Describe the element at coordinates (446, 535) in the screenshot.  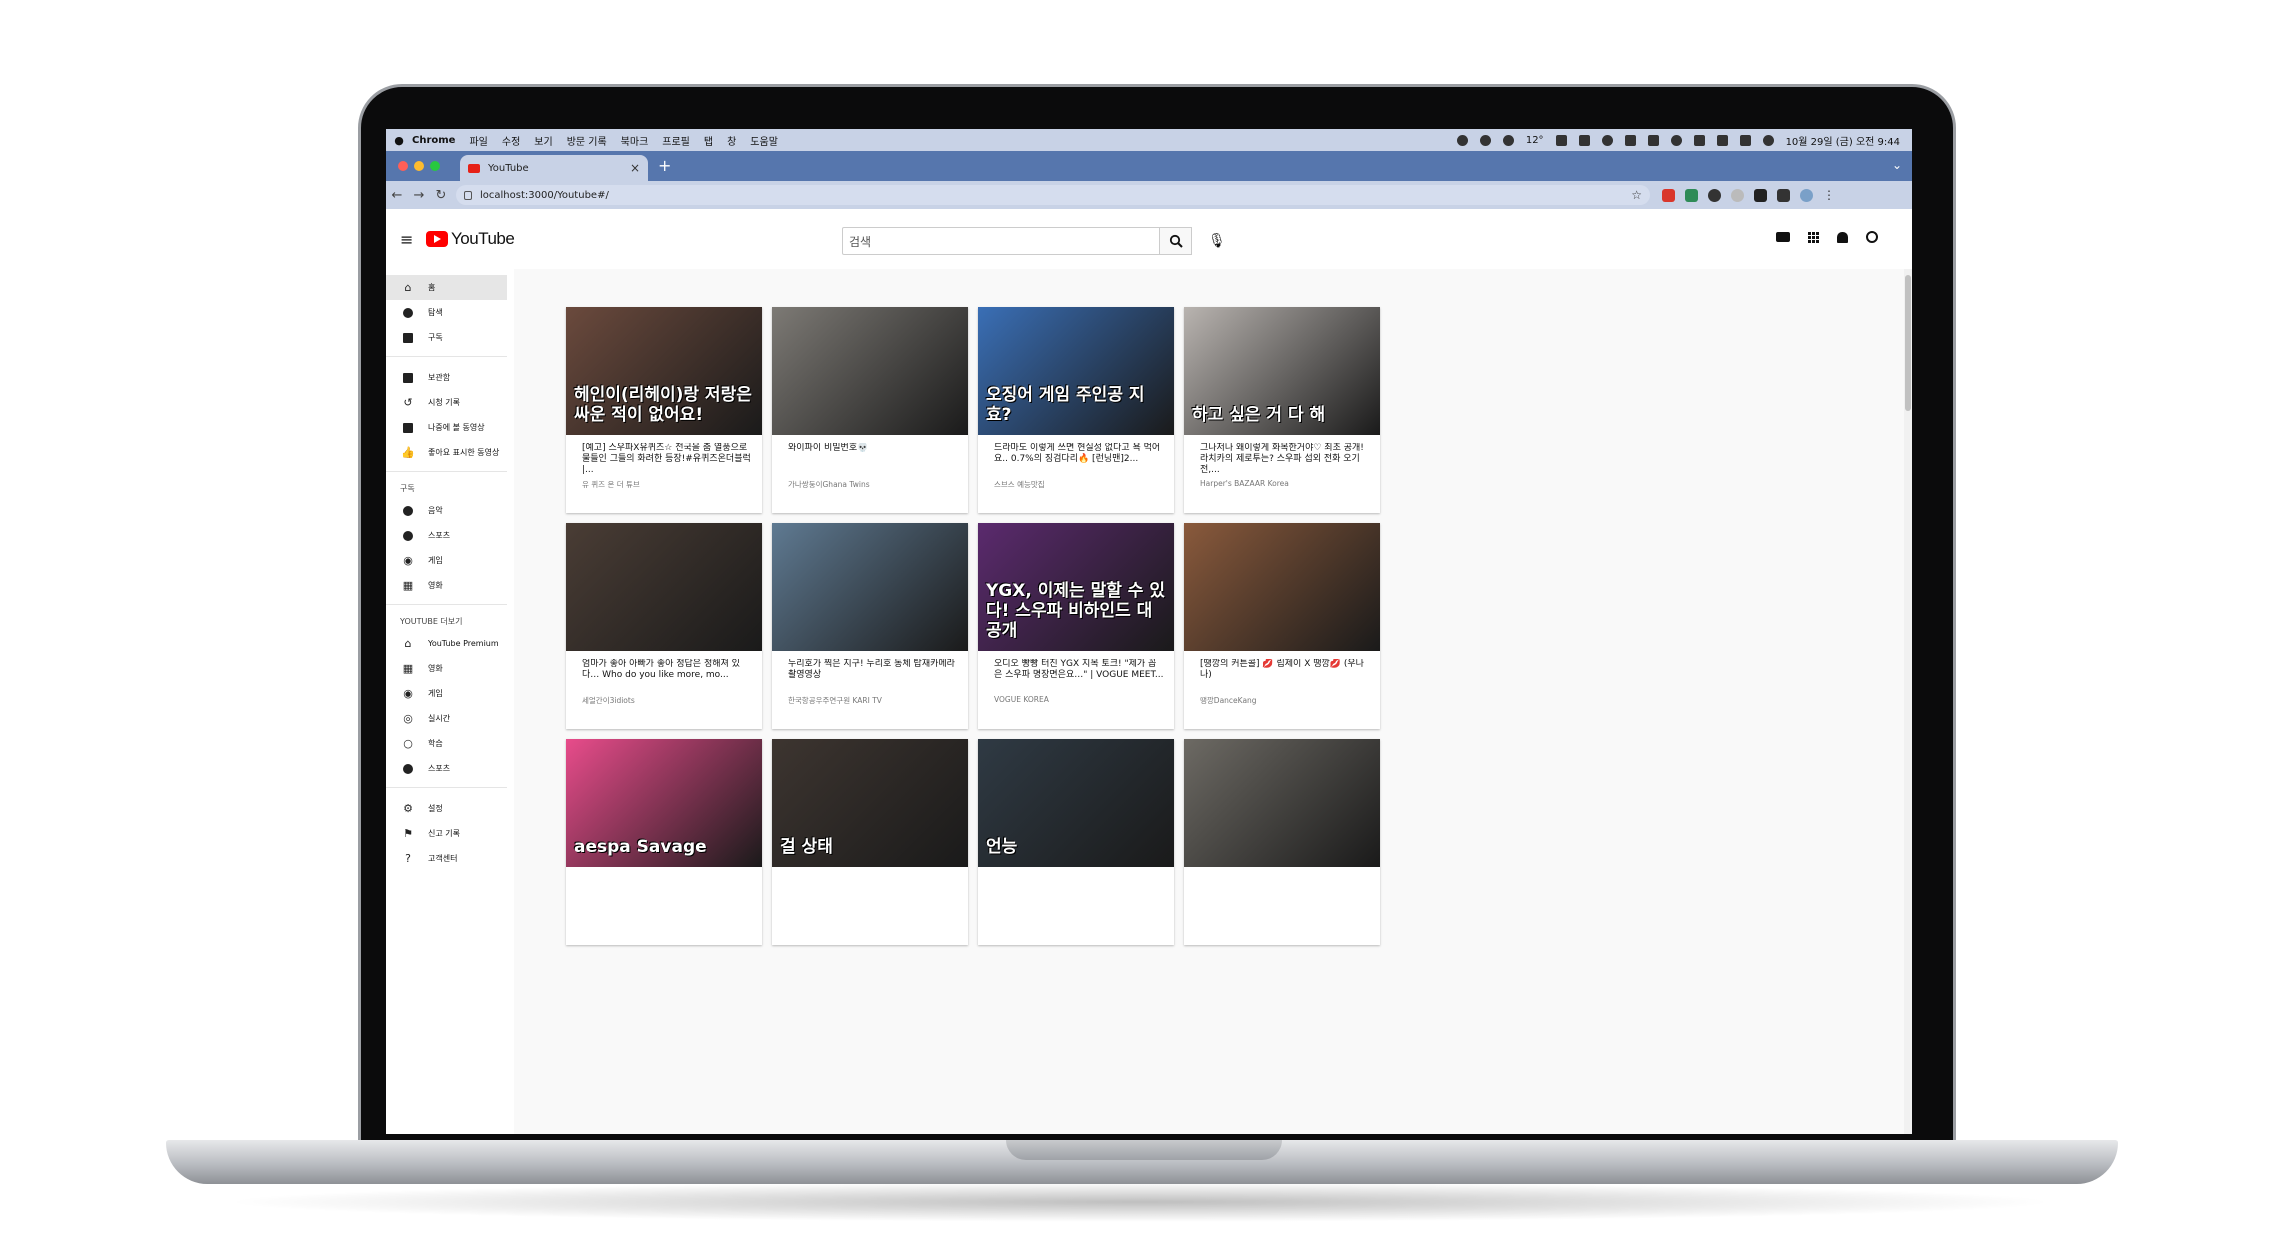
I see `sidebar-item-sports: 스포츠` at that location.